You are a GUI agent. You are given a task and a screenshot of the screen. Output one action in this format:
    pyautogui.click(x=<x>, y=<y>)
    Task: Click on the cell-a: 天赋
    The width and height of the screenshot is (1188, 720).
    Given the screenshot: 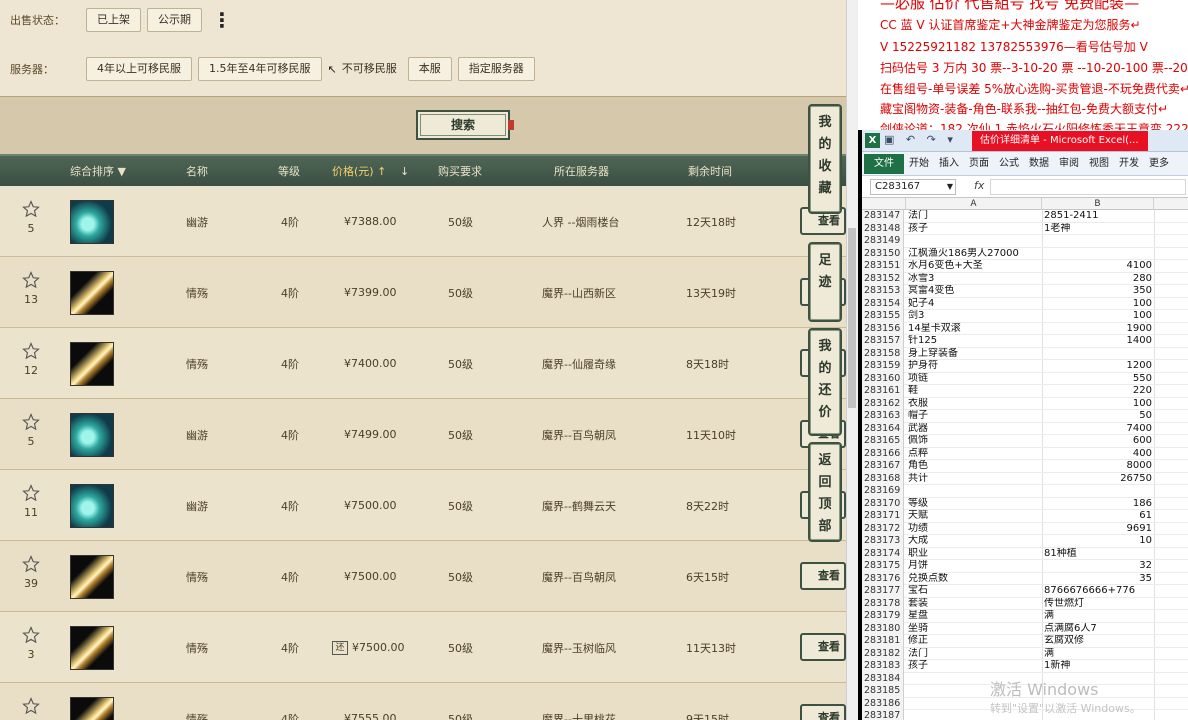 What is the action you would take?
    pyautogui.click(x=975, y=516)
    